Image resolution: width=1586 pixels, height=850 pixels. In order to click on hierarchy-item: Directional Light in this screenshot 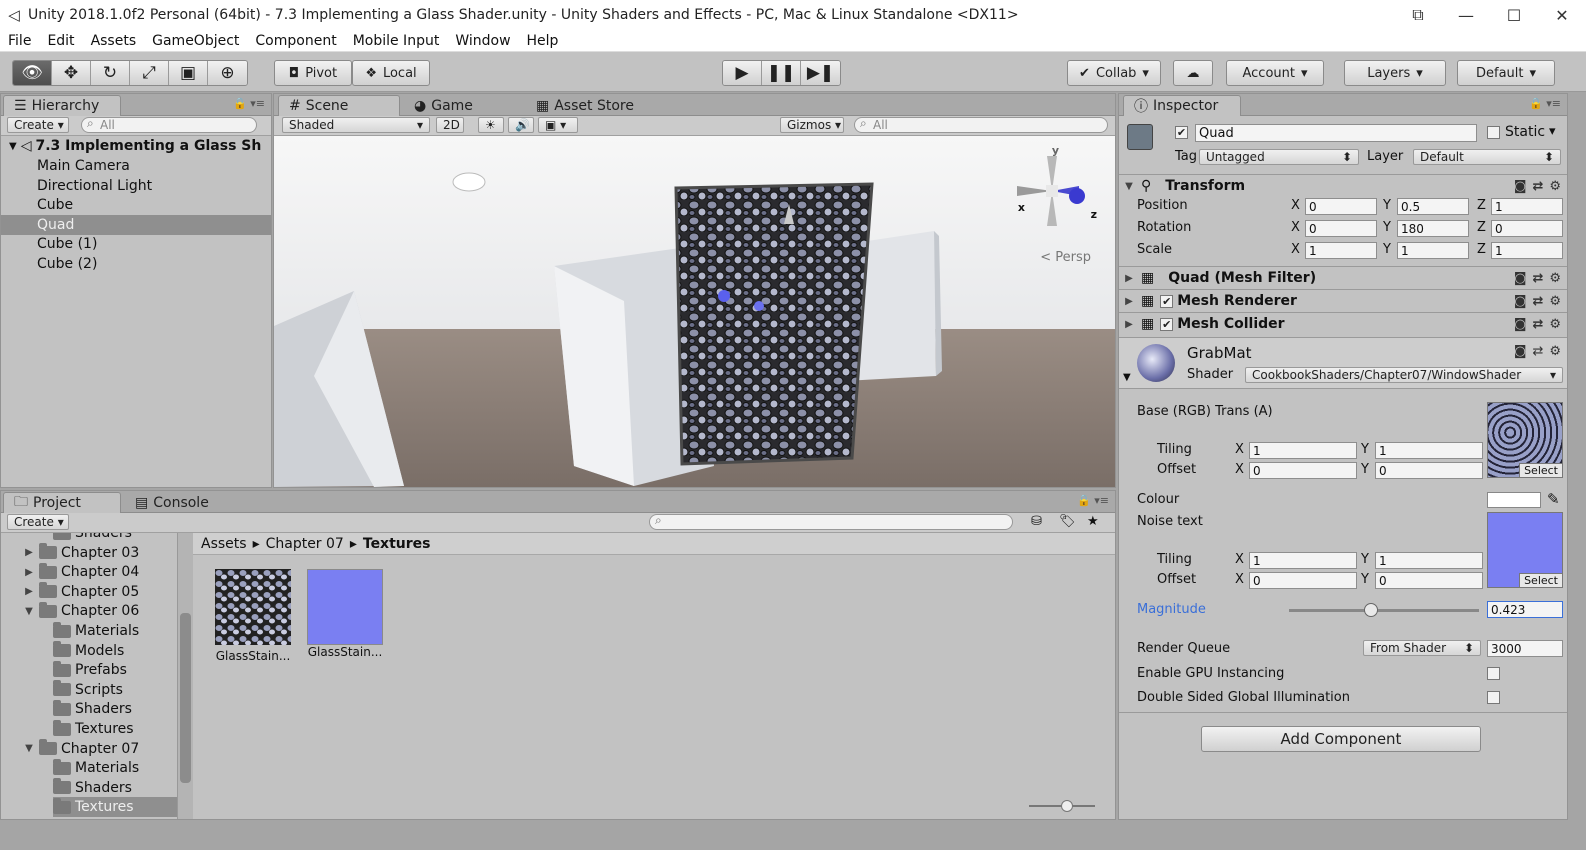, I will do `click(136, 186)`.